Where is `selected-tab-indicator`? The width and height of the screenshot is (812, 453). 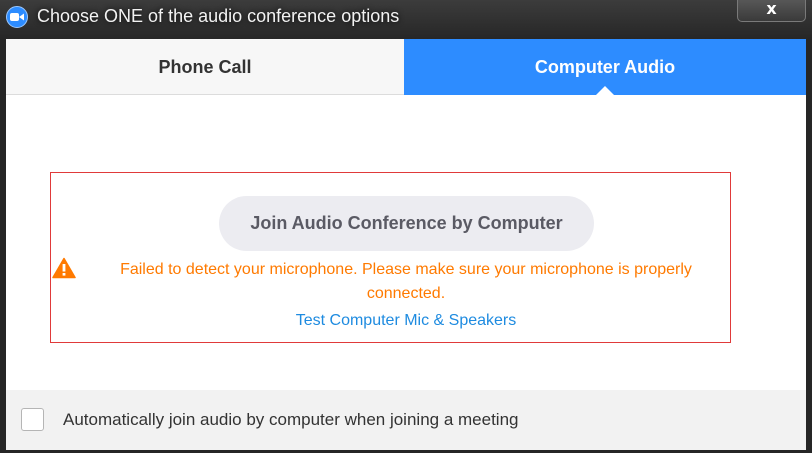
selected-tab-indicator is located at coordinates (605, 90).